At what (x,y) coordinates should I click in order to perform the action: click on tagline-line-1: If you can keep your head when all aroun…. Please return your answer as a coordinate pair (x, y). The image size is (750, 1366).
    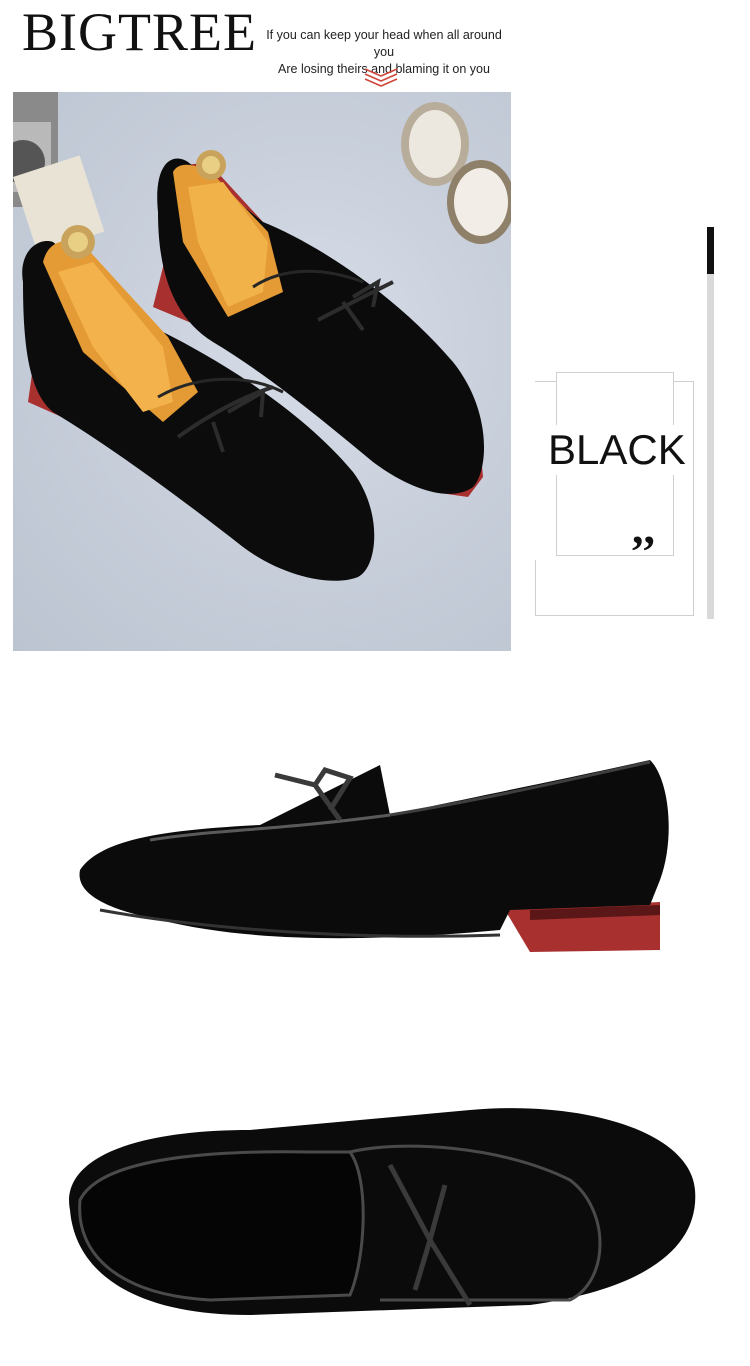
    Looking at the image, I should click on (384, 43).